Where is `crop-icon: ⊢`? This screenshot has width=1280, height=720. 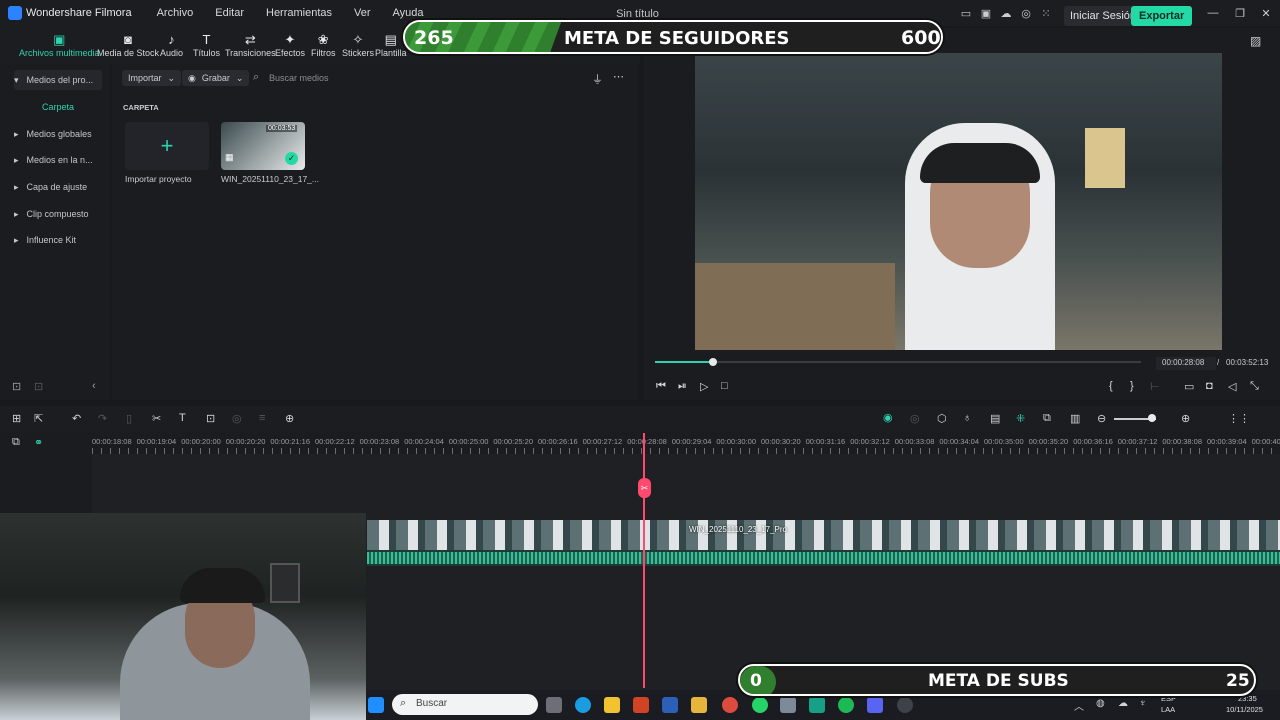 crop-icon: ⊢ is located at coordinates (1155, 386).